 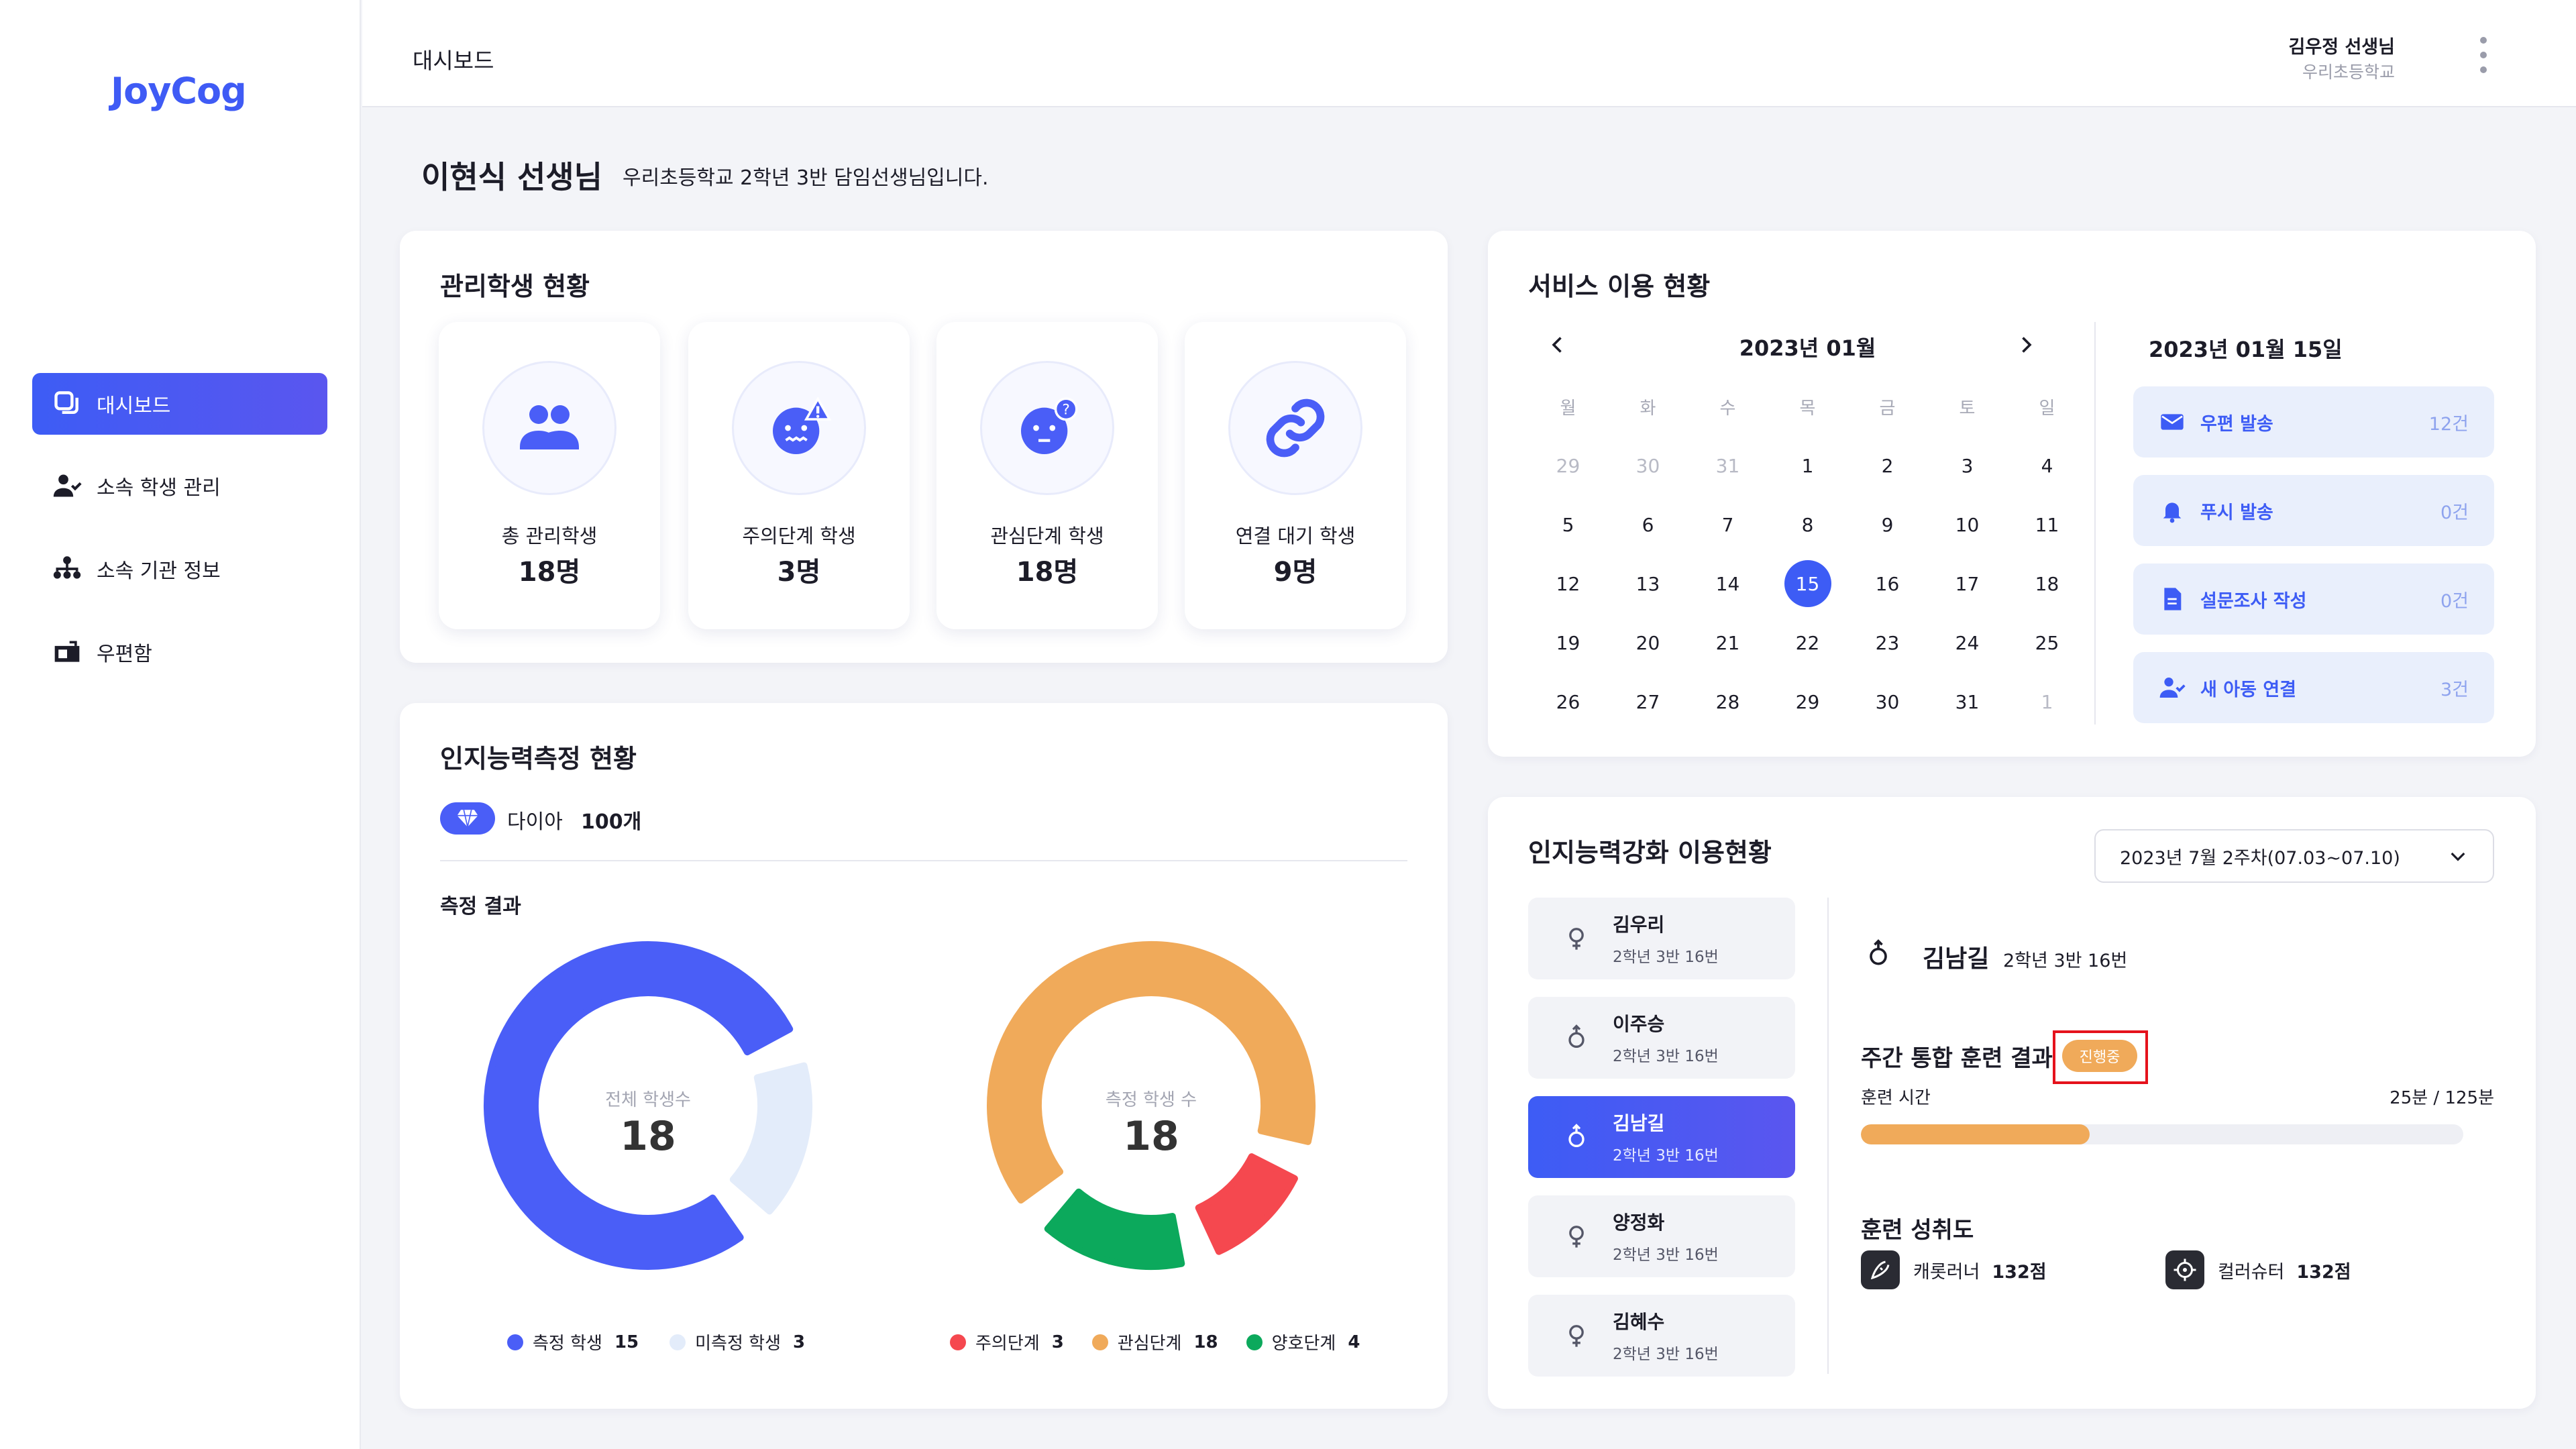 I want to click on stat-pending-students: 연결 대기 학생 9명, so click(x=1295, y=475).